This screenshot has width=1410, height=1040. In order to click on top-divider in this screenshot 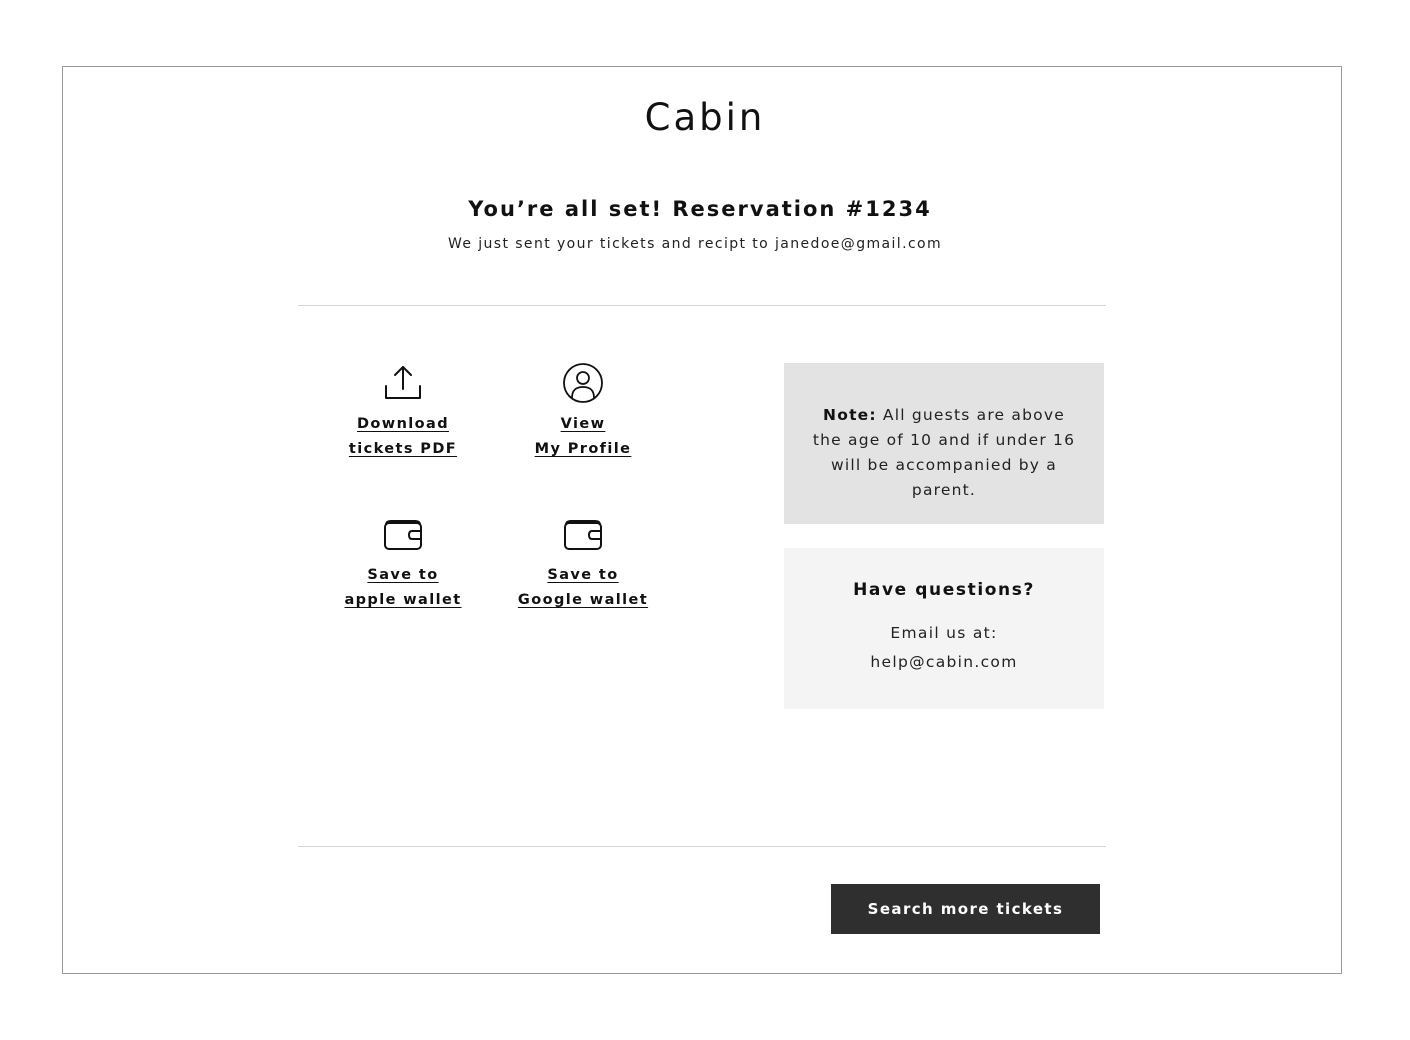, I will do `click(702, 305)`.